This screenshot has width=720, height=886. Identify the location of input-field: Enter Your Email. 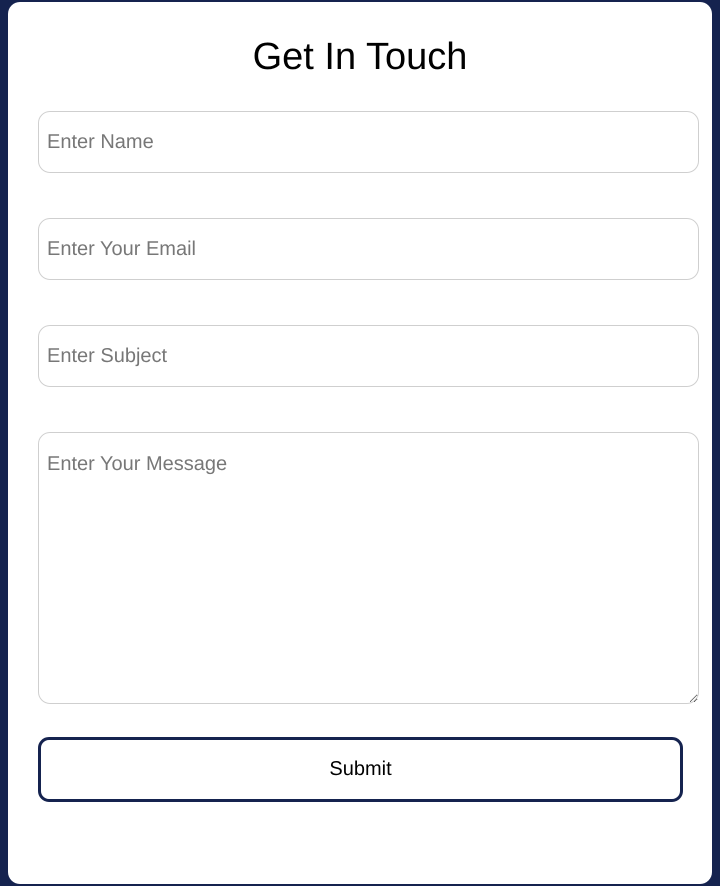
(368, 249).